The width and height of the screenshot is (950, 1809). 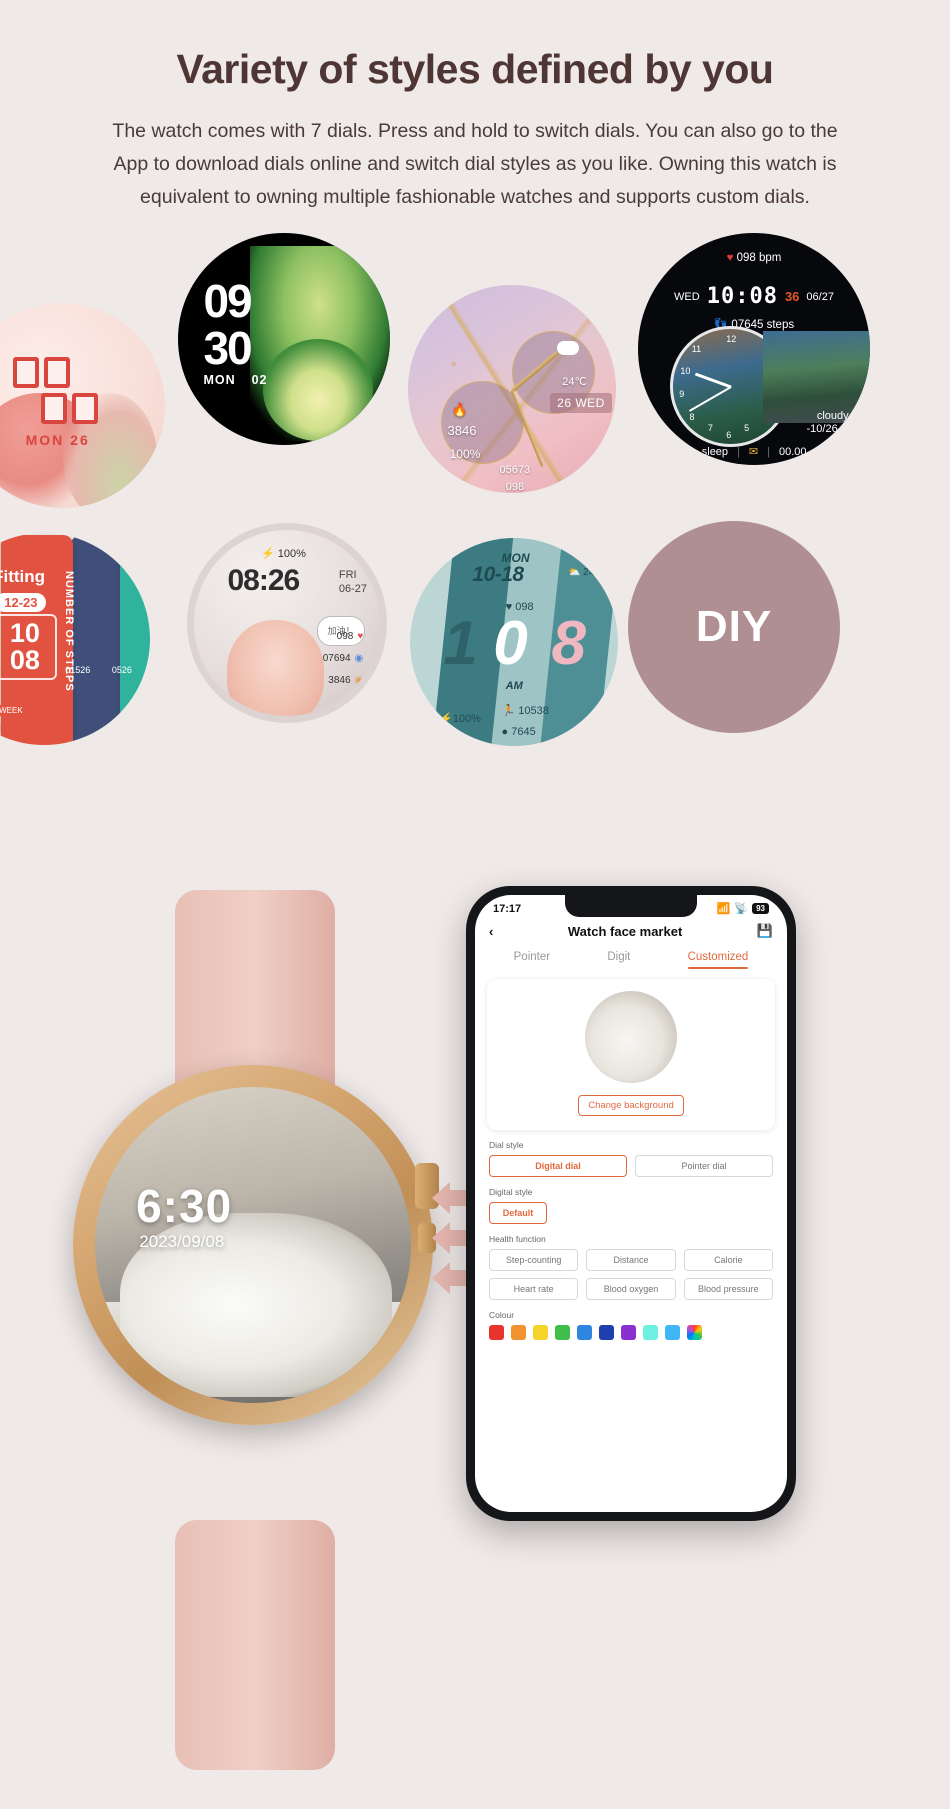 I want to click on swatch-navy, so click(x=606, y=1332).